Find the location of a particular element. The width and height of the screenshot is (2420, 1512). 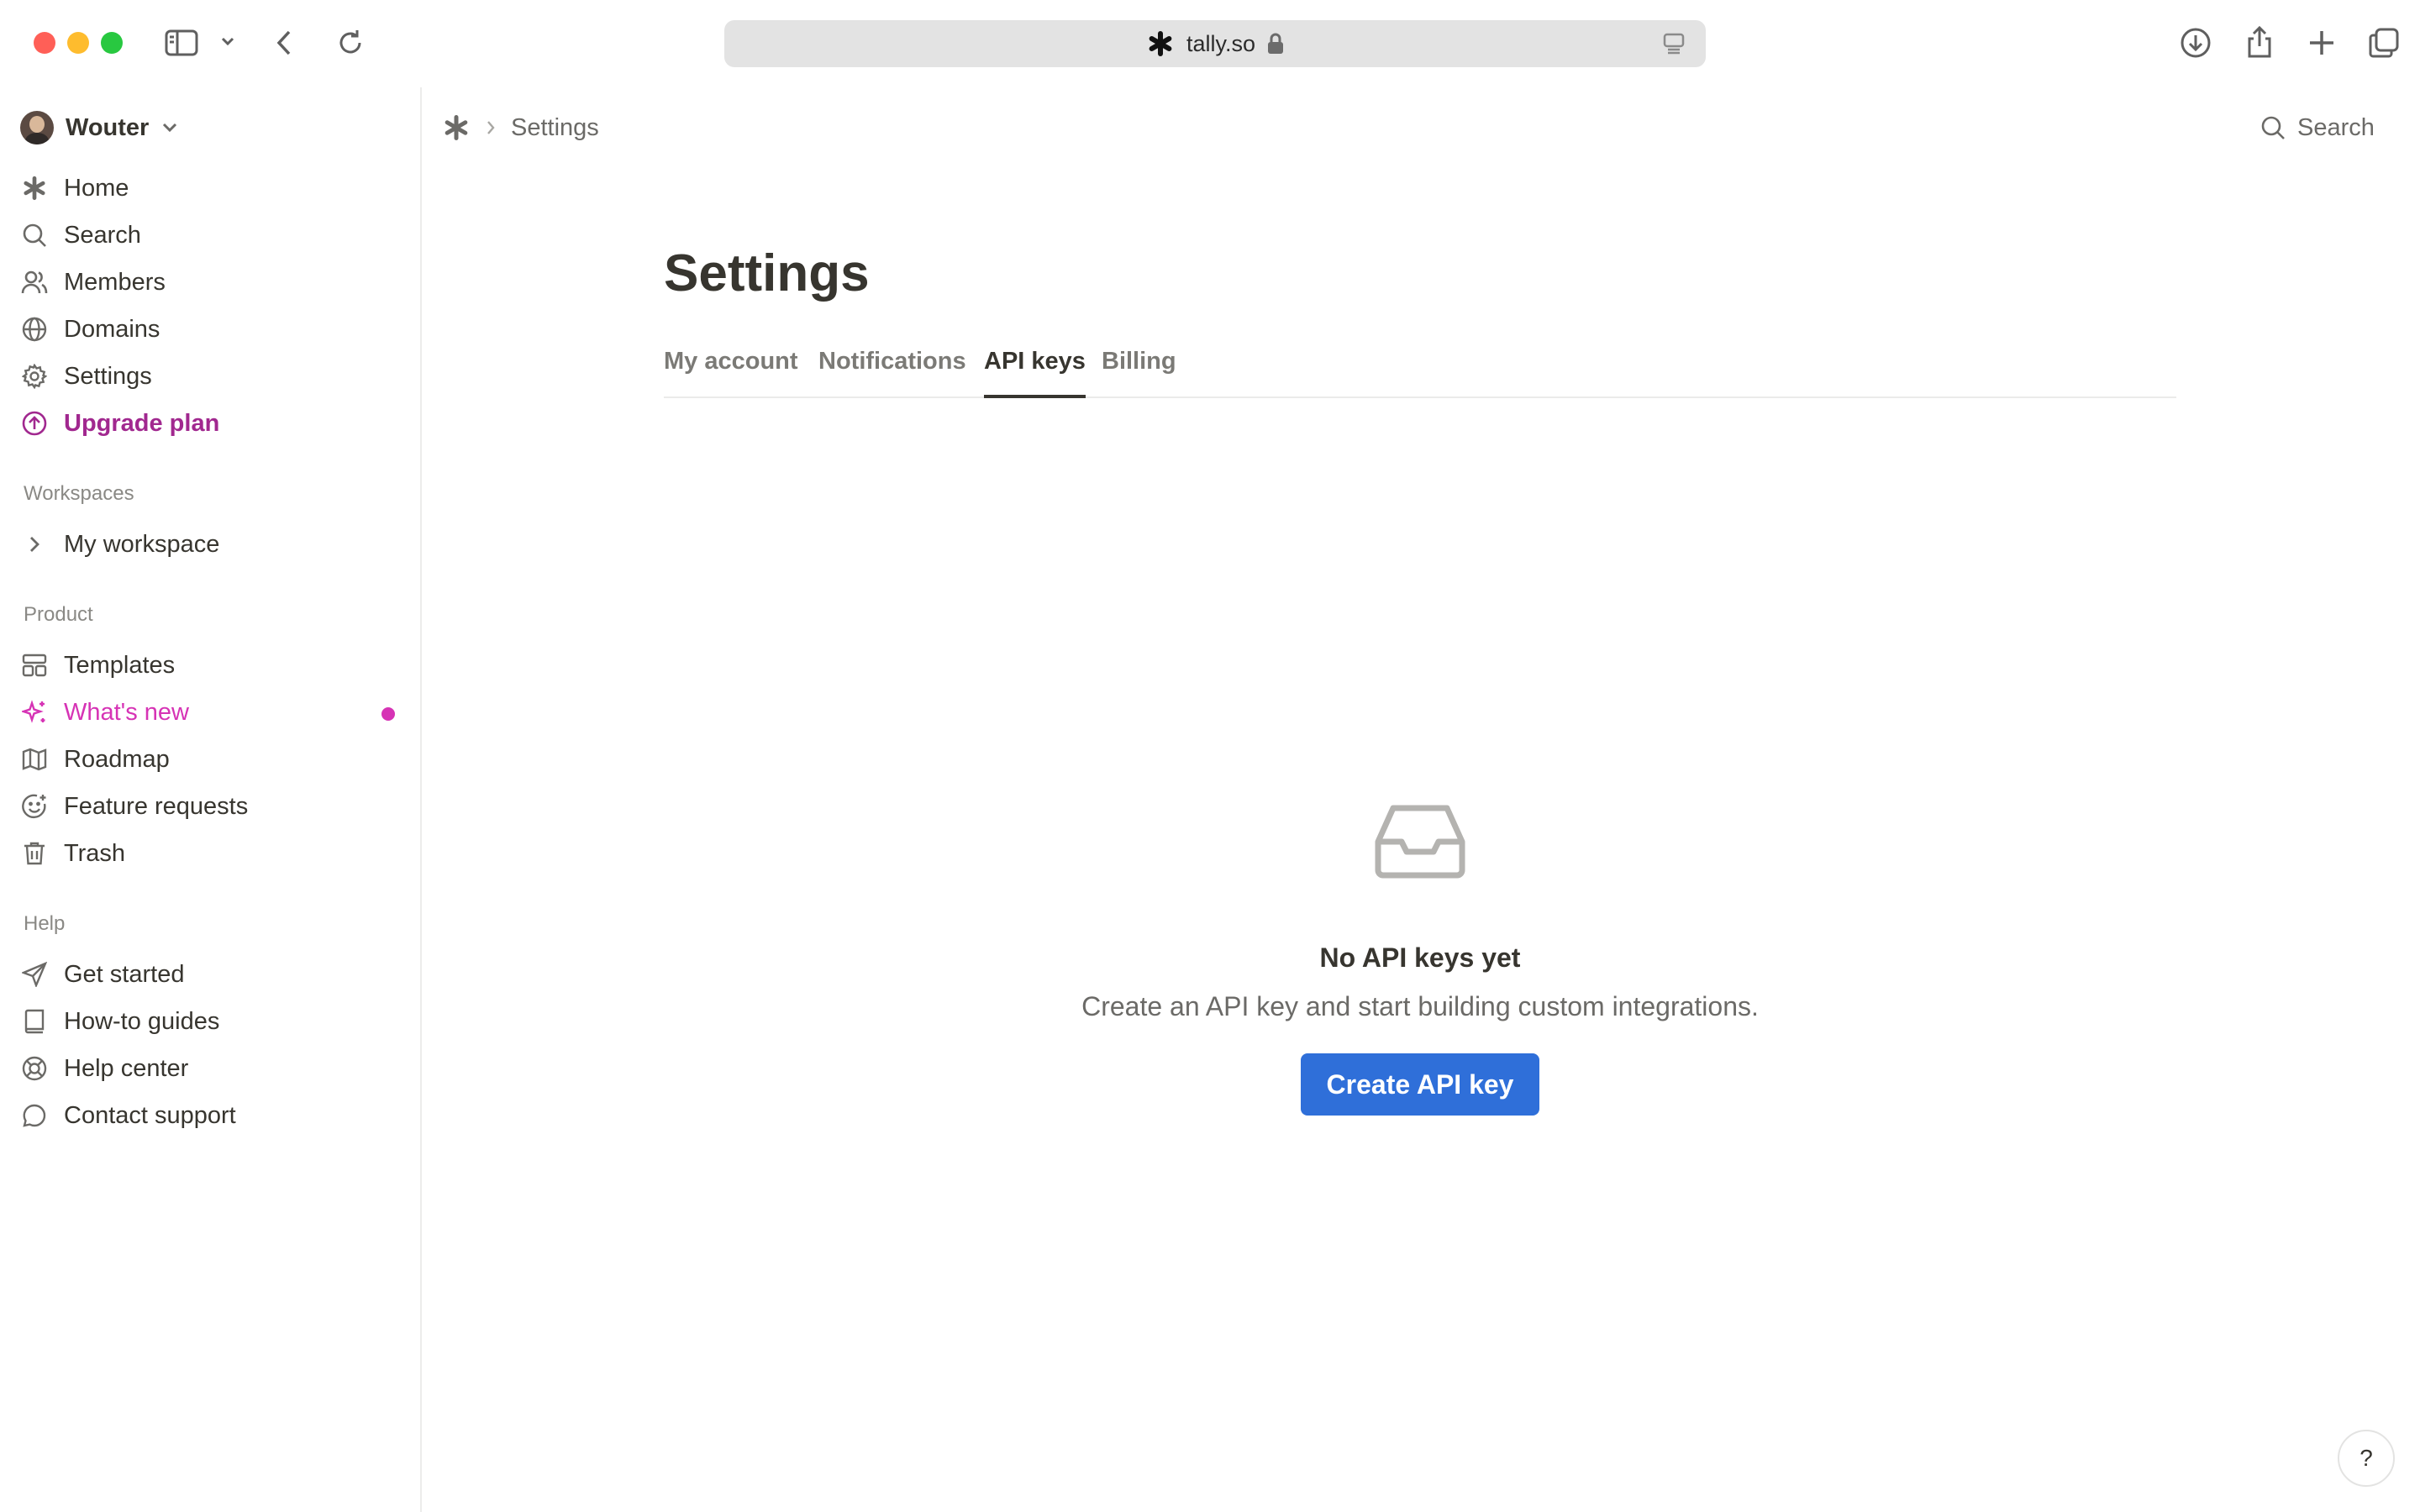

close-window-button is located at coordinates (44, 43).